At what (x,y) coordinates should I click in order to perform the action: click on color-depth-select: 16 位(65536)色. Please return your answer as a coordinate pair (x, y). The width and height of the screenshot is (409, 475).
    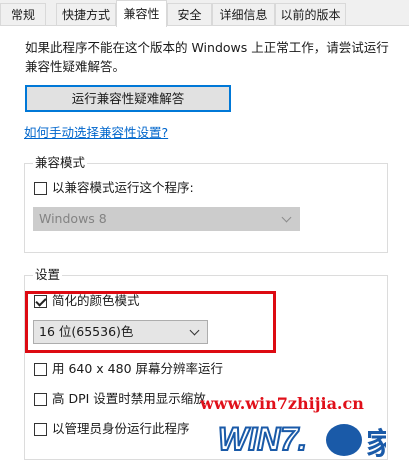
    Looking at the image, I should click on (120, 332).